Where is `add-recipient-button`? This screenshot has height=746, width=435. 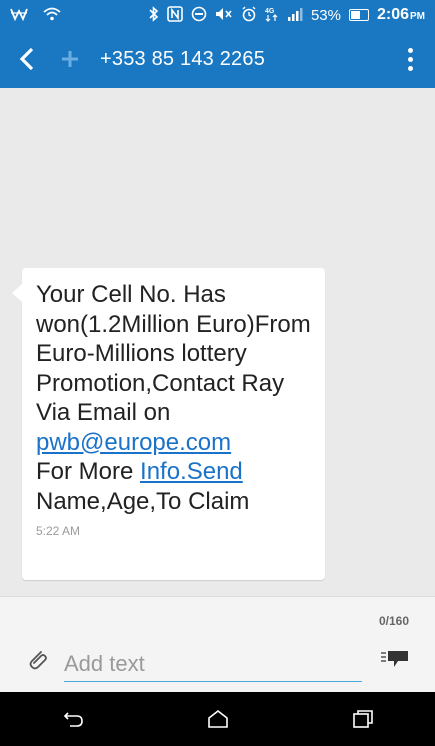 add-recipient-button is located at coordinates (70, 59).